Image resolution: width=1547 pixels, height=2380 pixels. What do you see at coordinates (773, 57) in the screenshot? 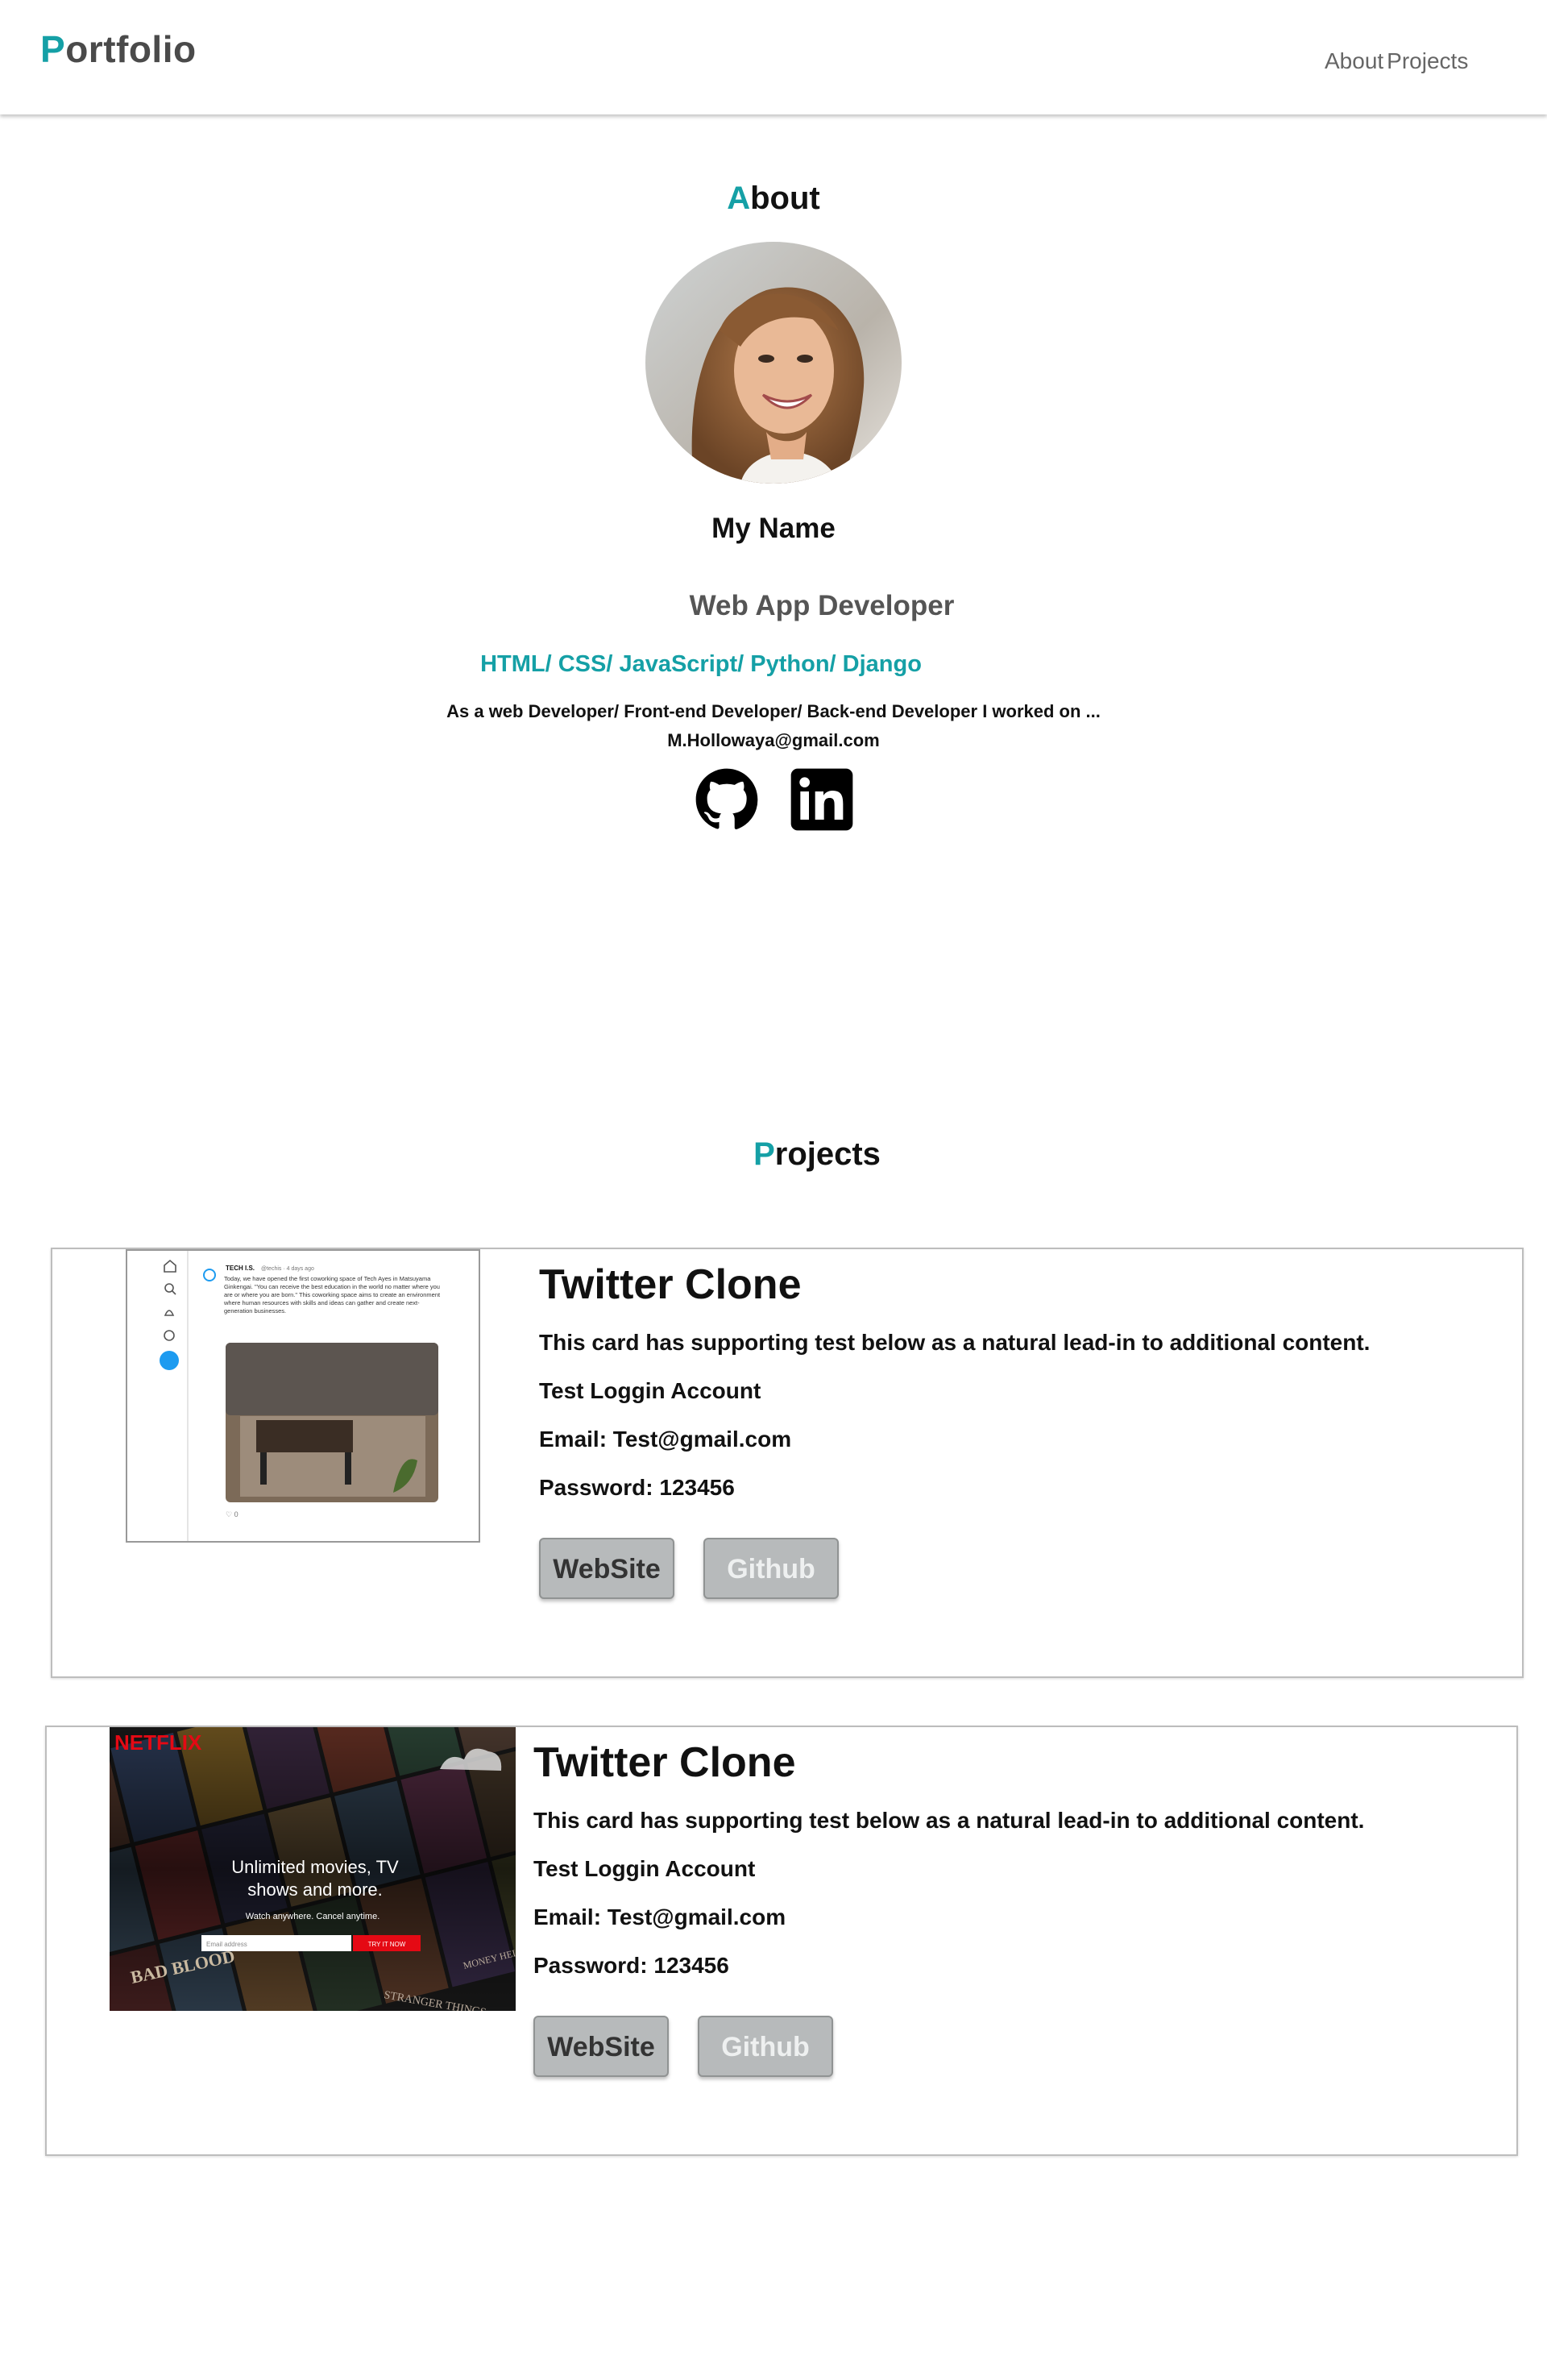
I see `top-navbar: Portfolio About Projects` at bounding box center [773, 57].